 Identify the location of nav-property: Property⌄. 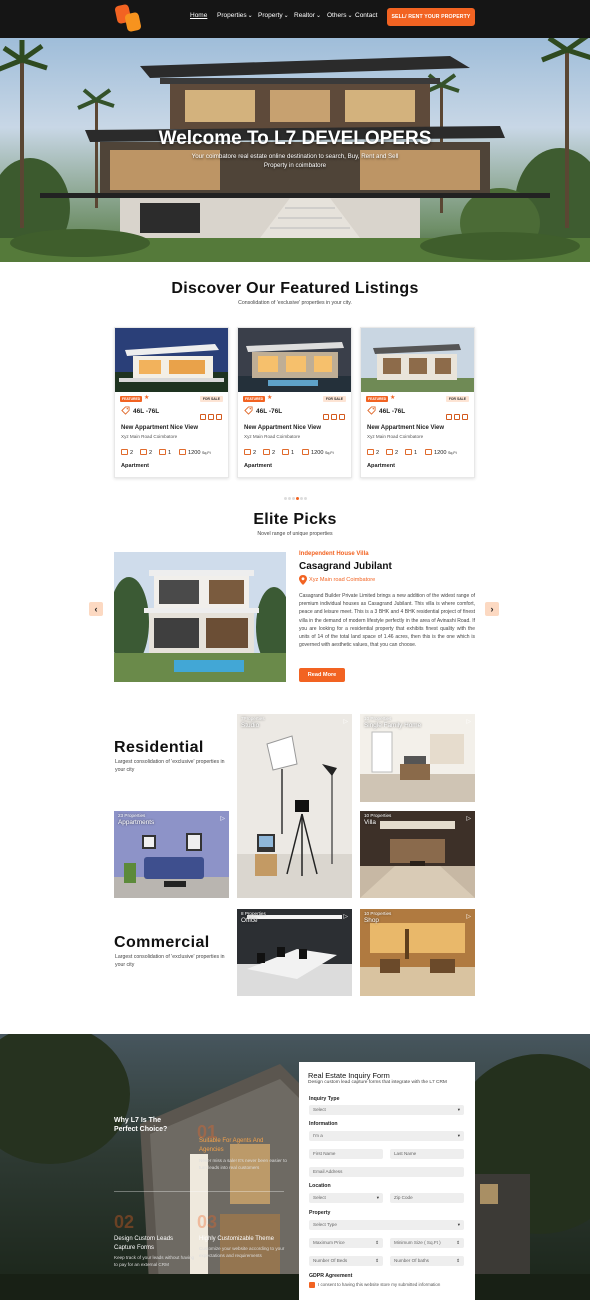
(273, 15).